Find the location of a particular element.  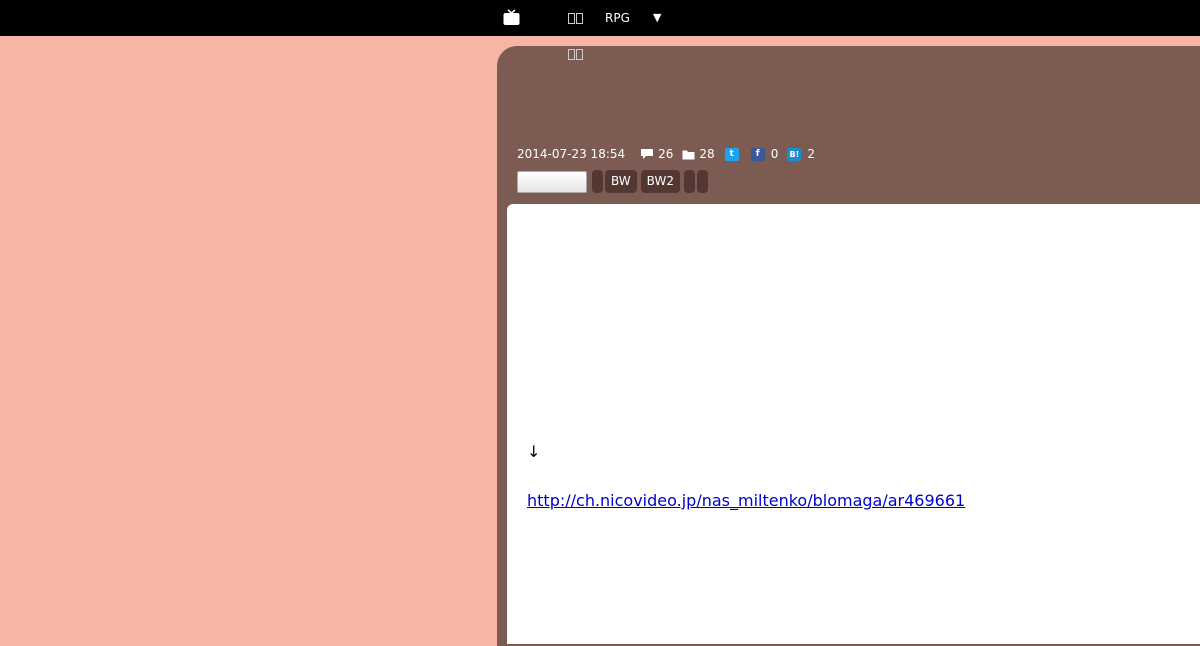

nav-item-category is located at coordinates (576, 18).